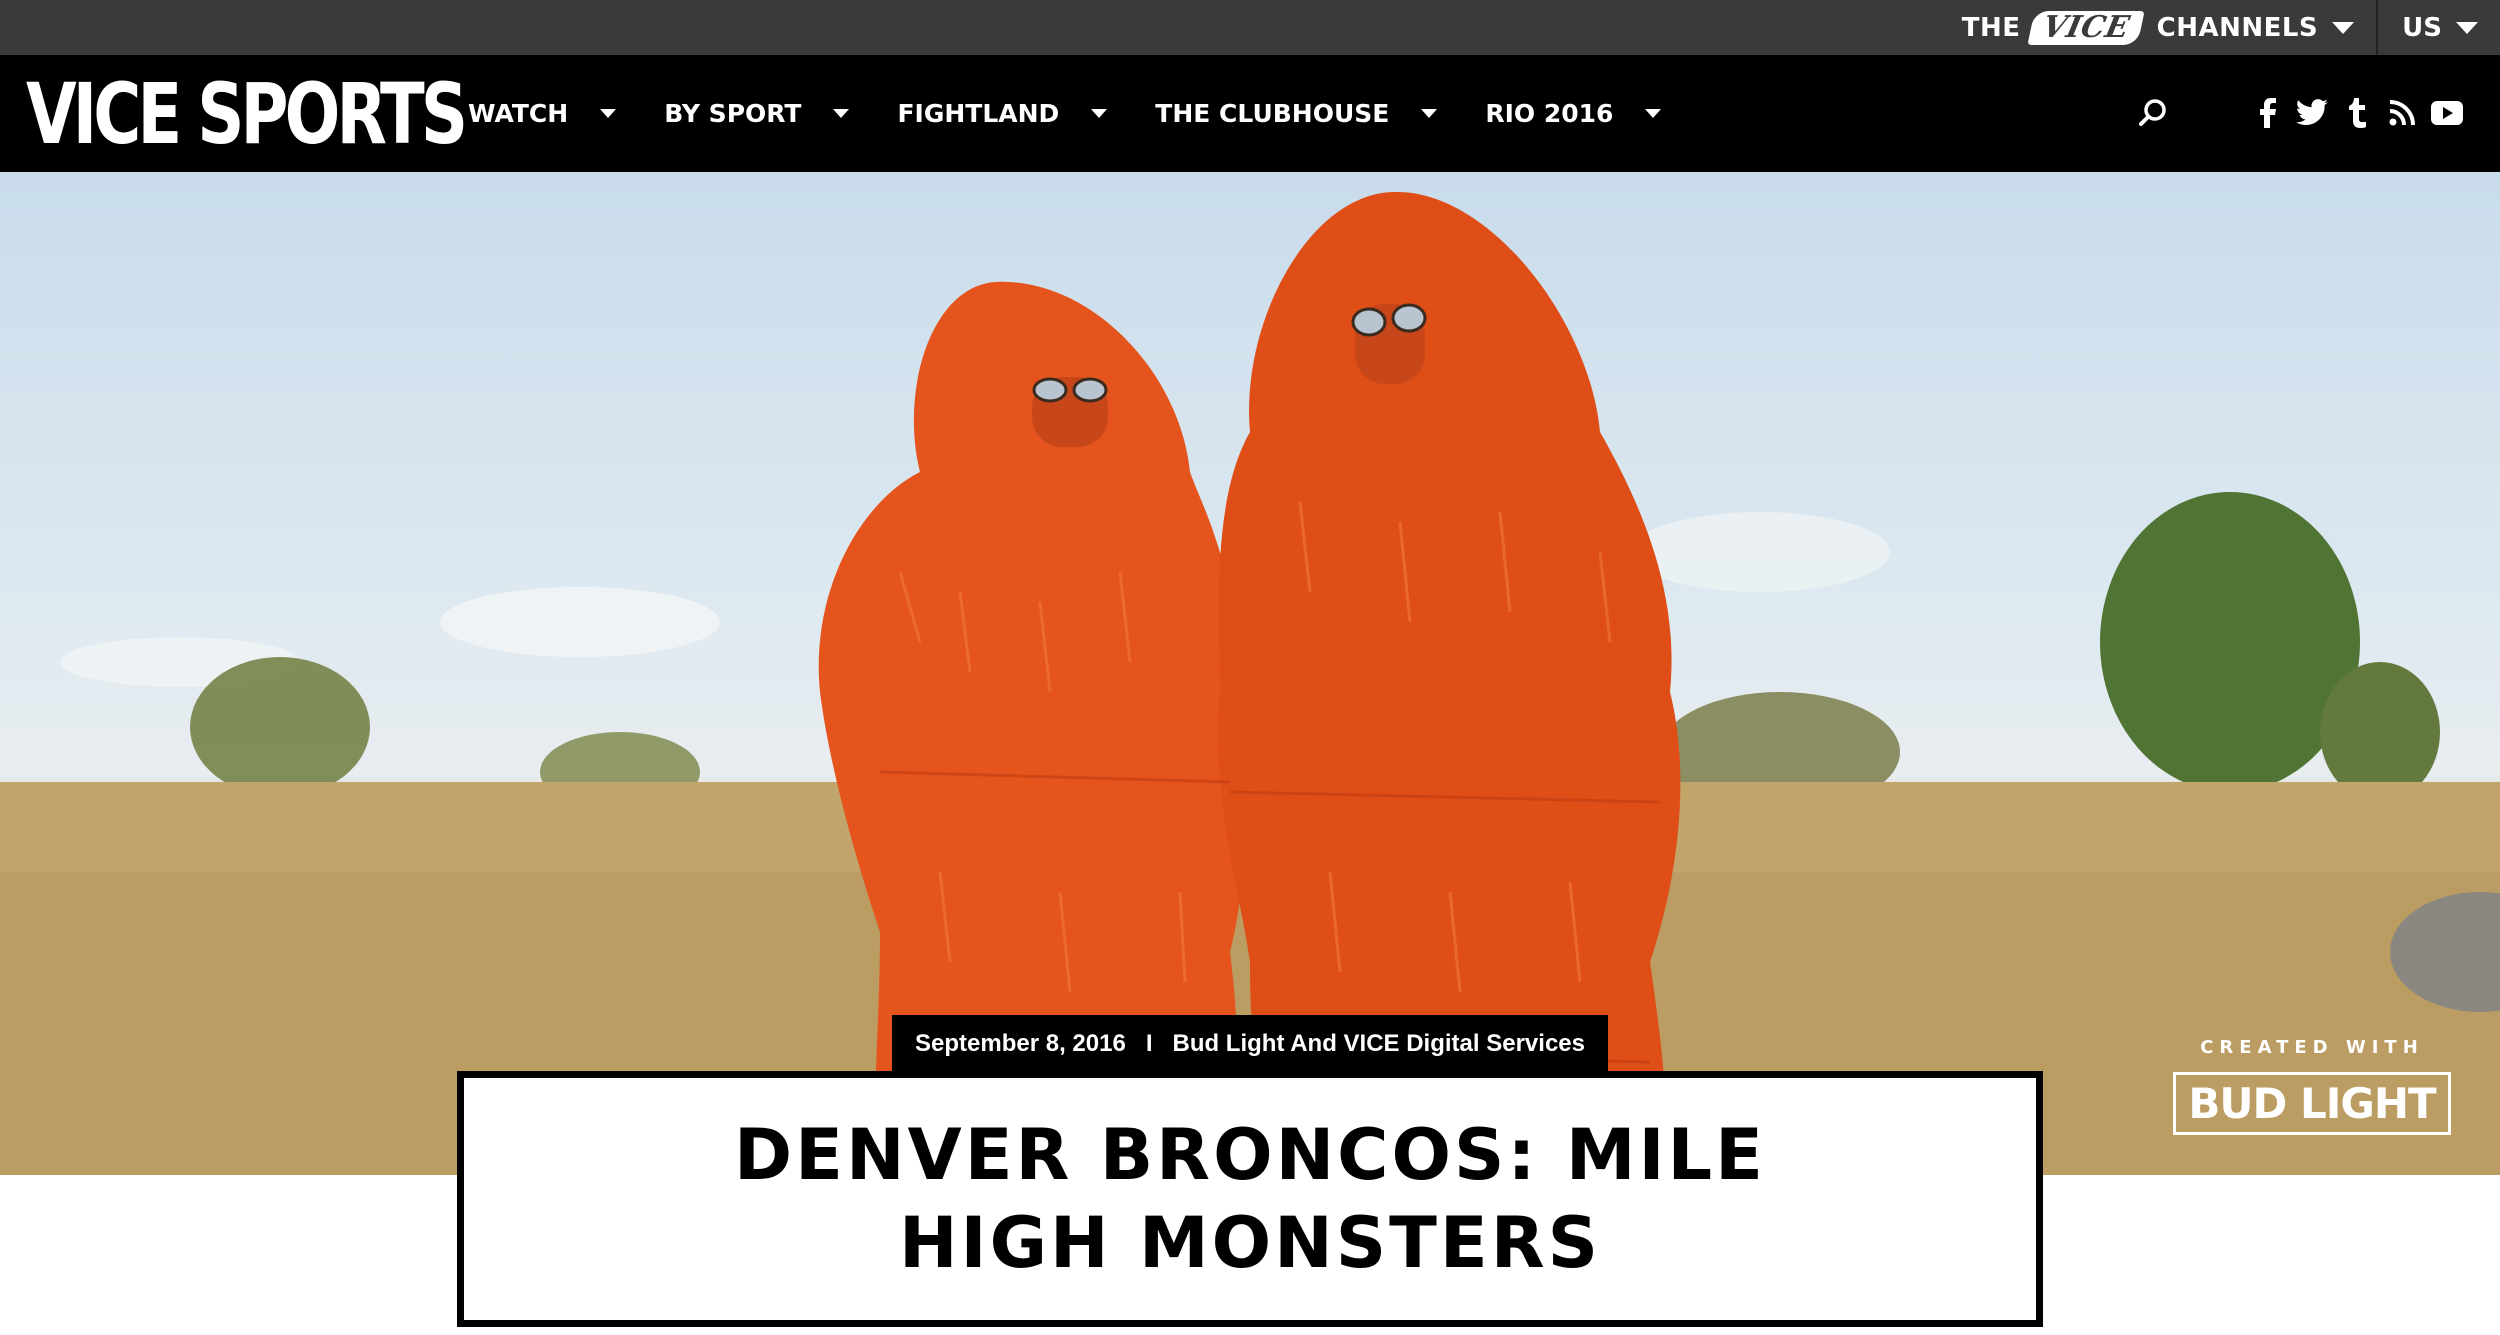 Image resolution: width=2500 pixels, height=1335 pixels. I want to click on nav-item-label: WATCH, so click(518, 113).